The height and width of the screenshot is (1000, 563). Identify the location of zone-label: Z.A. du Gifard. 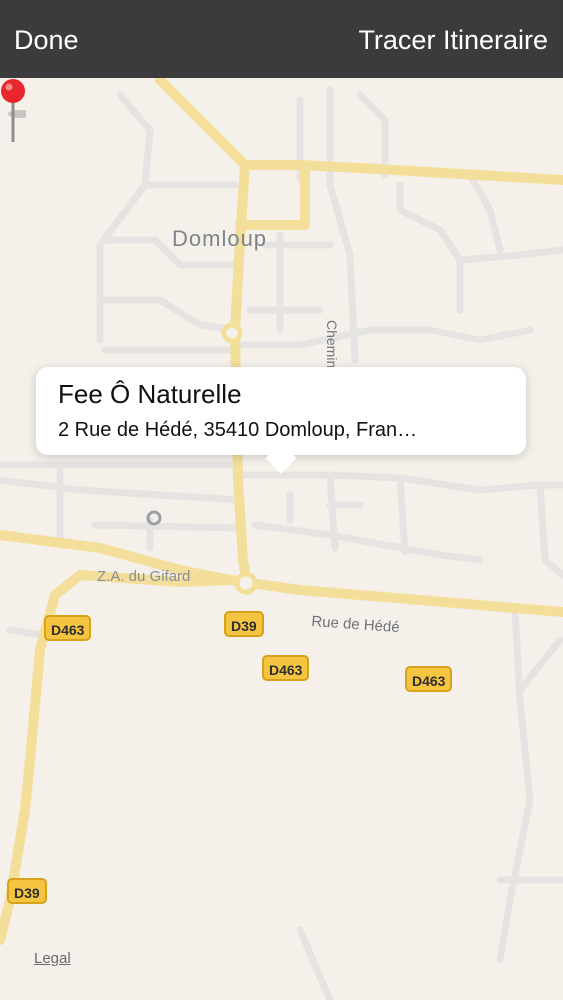
(144, 576).